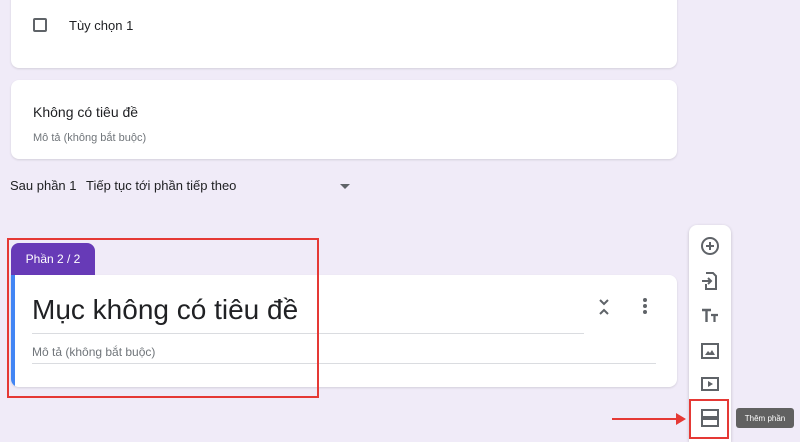 Image resolution: width=800 pixels, height=442 pixels. Describe the element at coordinates (681, 419) in the screenshot. I see `arrow-head-icon` at that location.